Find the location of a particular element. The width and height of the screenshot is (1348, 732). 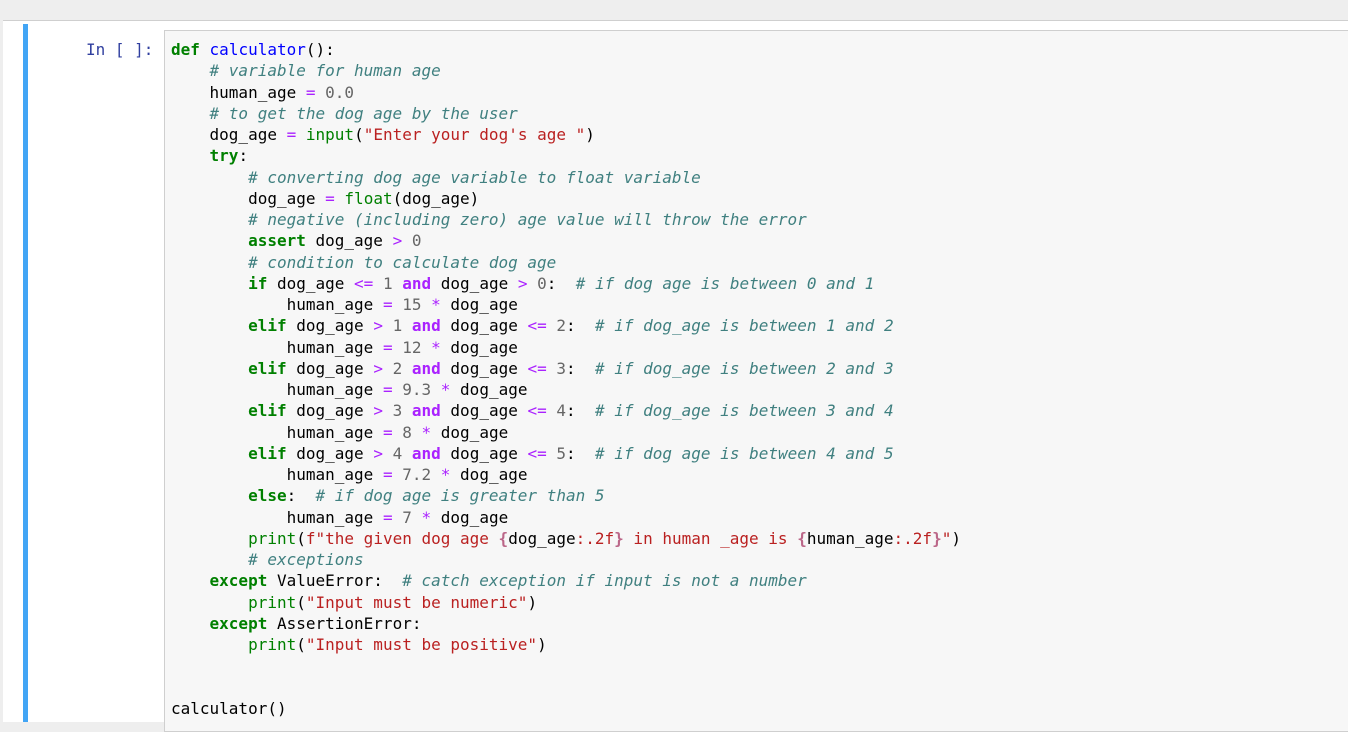

code-line: try: is located at coordinates (210, 155).